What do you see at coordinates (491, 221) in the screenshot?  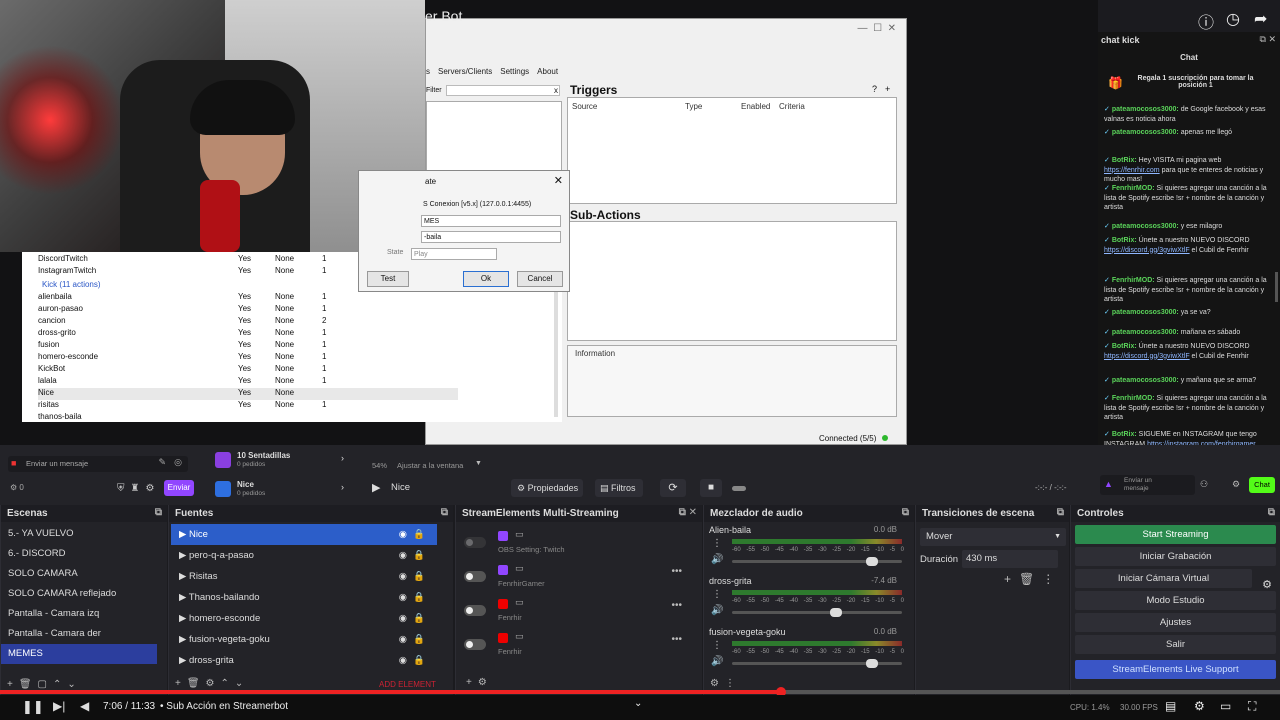 I see `scene-select: MES` at bounding box center [491, 221].